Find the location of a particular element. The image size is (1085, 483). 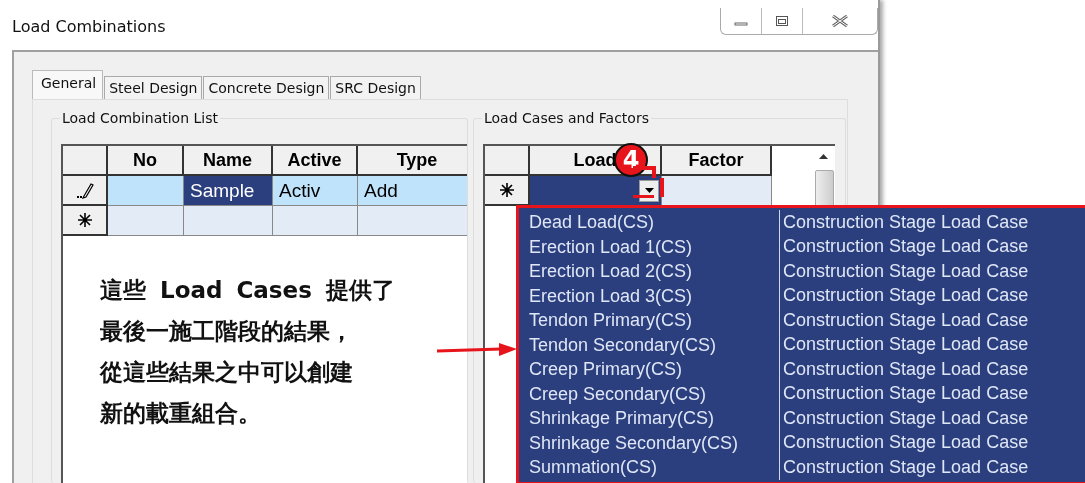

caret-icon is located at coordinates (649, 190).